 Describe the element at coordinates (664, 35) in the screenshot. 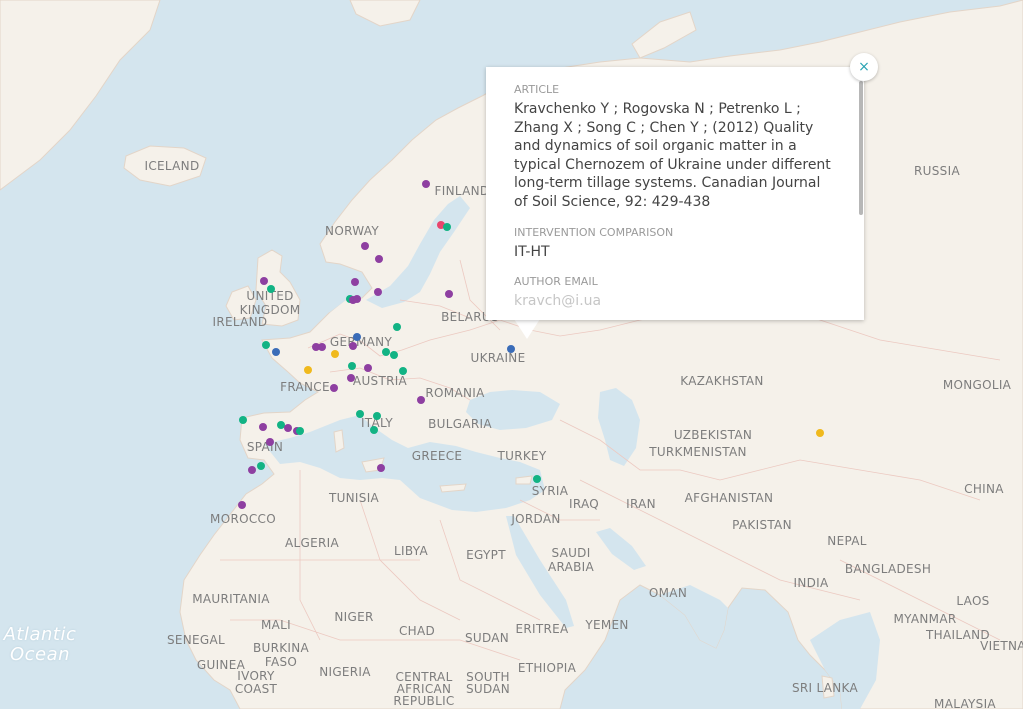

I see `land-novaya-zemlya` at that location.